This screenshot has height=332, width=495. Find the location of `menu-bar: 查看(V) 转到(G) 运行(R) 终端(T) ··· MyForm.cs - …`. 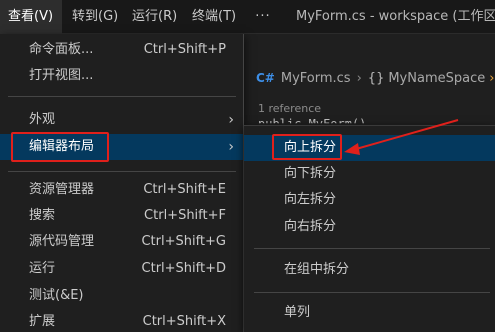

menu-bar: 查看(V) 转到(G) 运行(R) 终端(T) ··· MyForm.cs - … is located at coordinates (247, 17).